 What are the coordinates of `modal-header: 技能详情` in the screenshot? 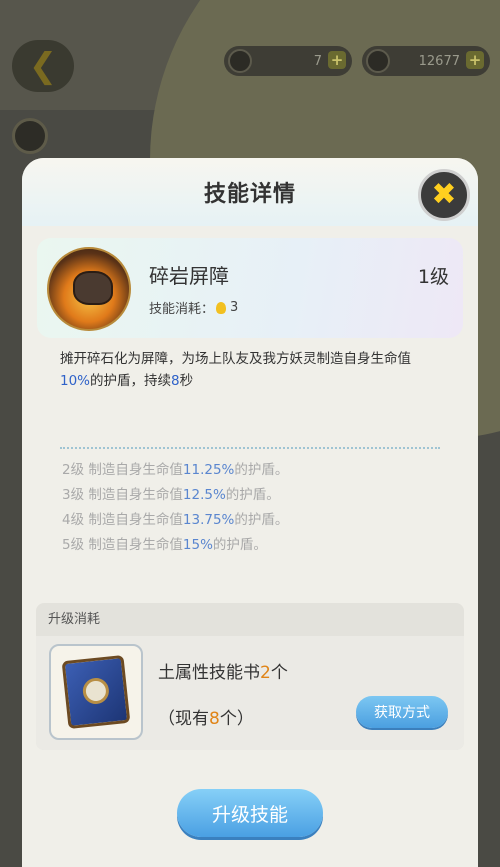 It's located at (250, 192).